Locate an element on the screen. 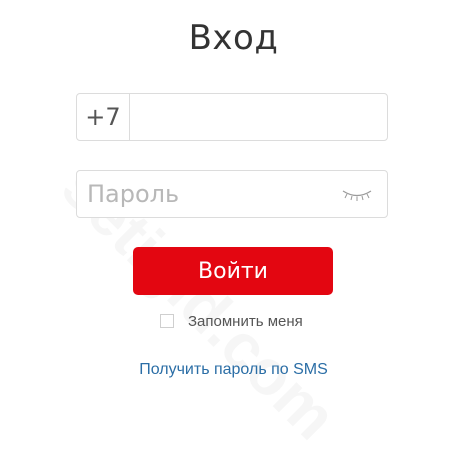  page-title: Вход is located at coordinates (233, 38).